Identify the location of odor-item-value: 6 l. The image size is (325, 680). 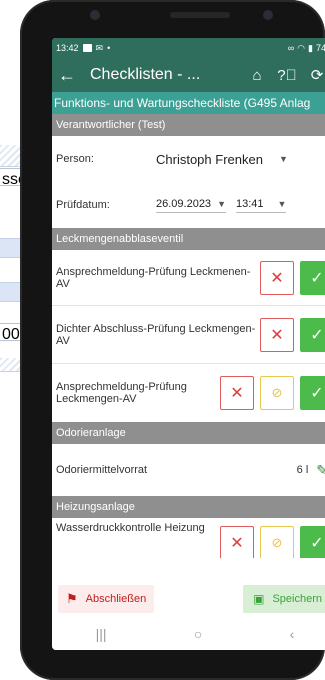
(302, 470).